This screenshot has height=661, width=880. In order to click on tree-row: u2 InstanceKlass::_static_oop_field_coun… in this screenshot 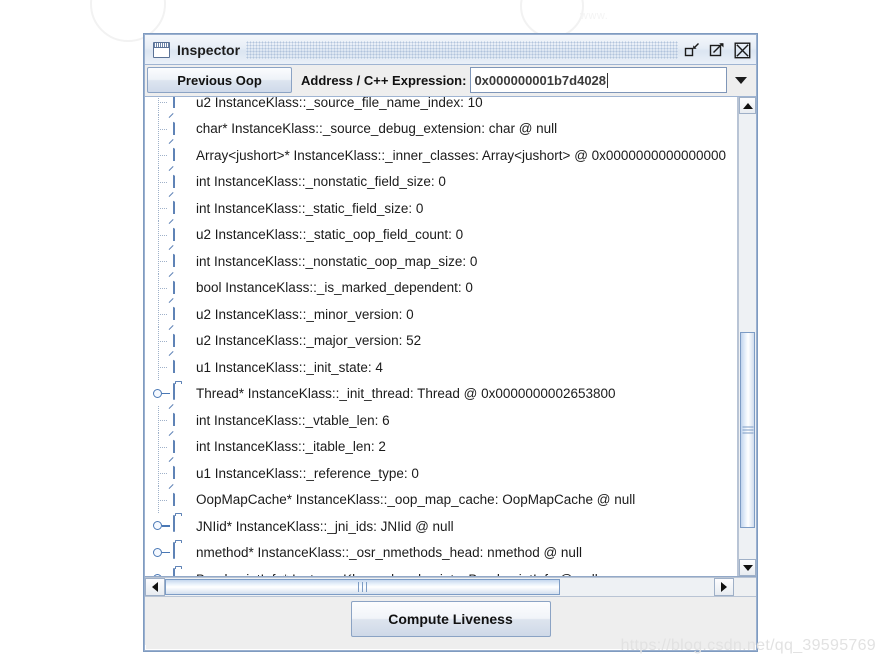, I will do `click(441, 233)`.